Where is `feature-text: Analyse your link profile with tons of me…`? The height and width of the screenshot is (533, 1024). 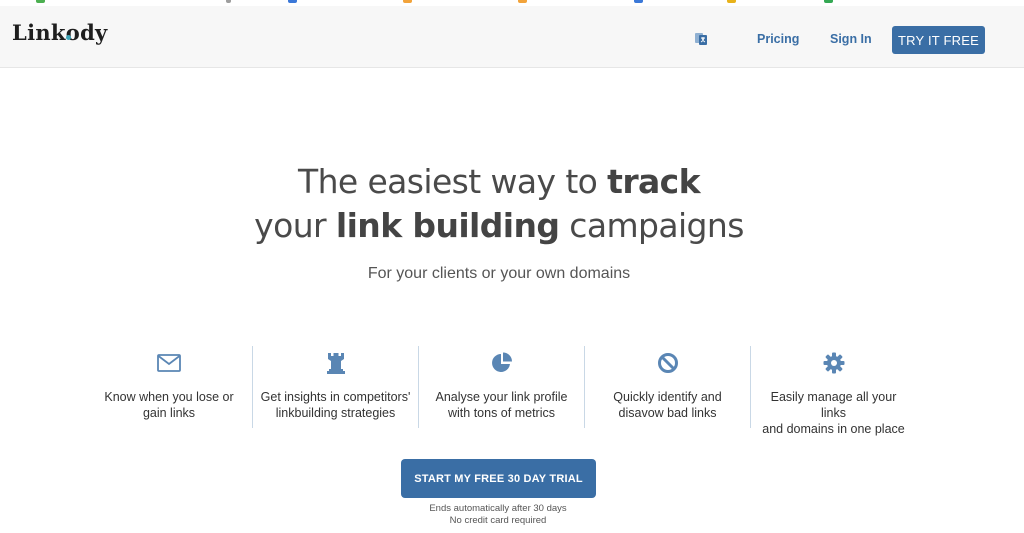
feature-text: Analyse your link profile with tons of me… is located at coordinates (501, 405).